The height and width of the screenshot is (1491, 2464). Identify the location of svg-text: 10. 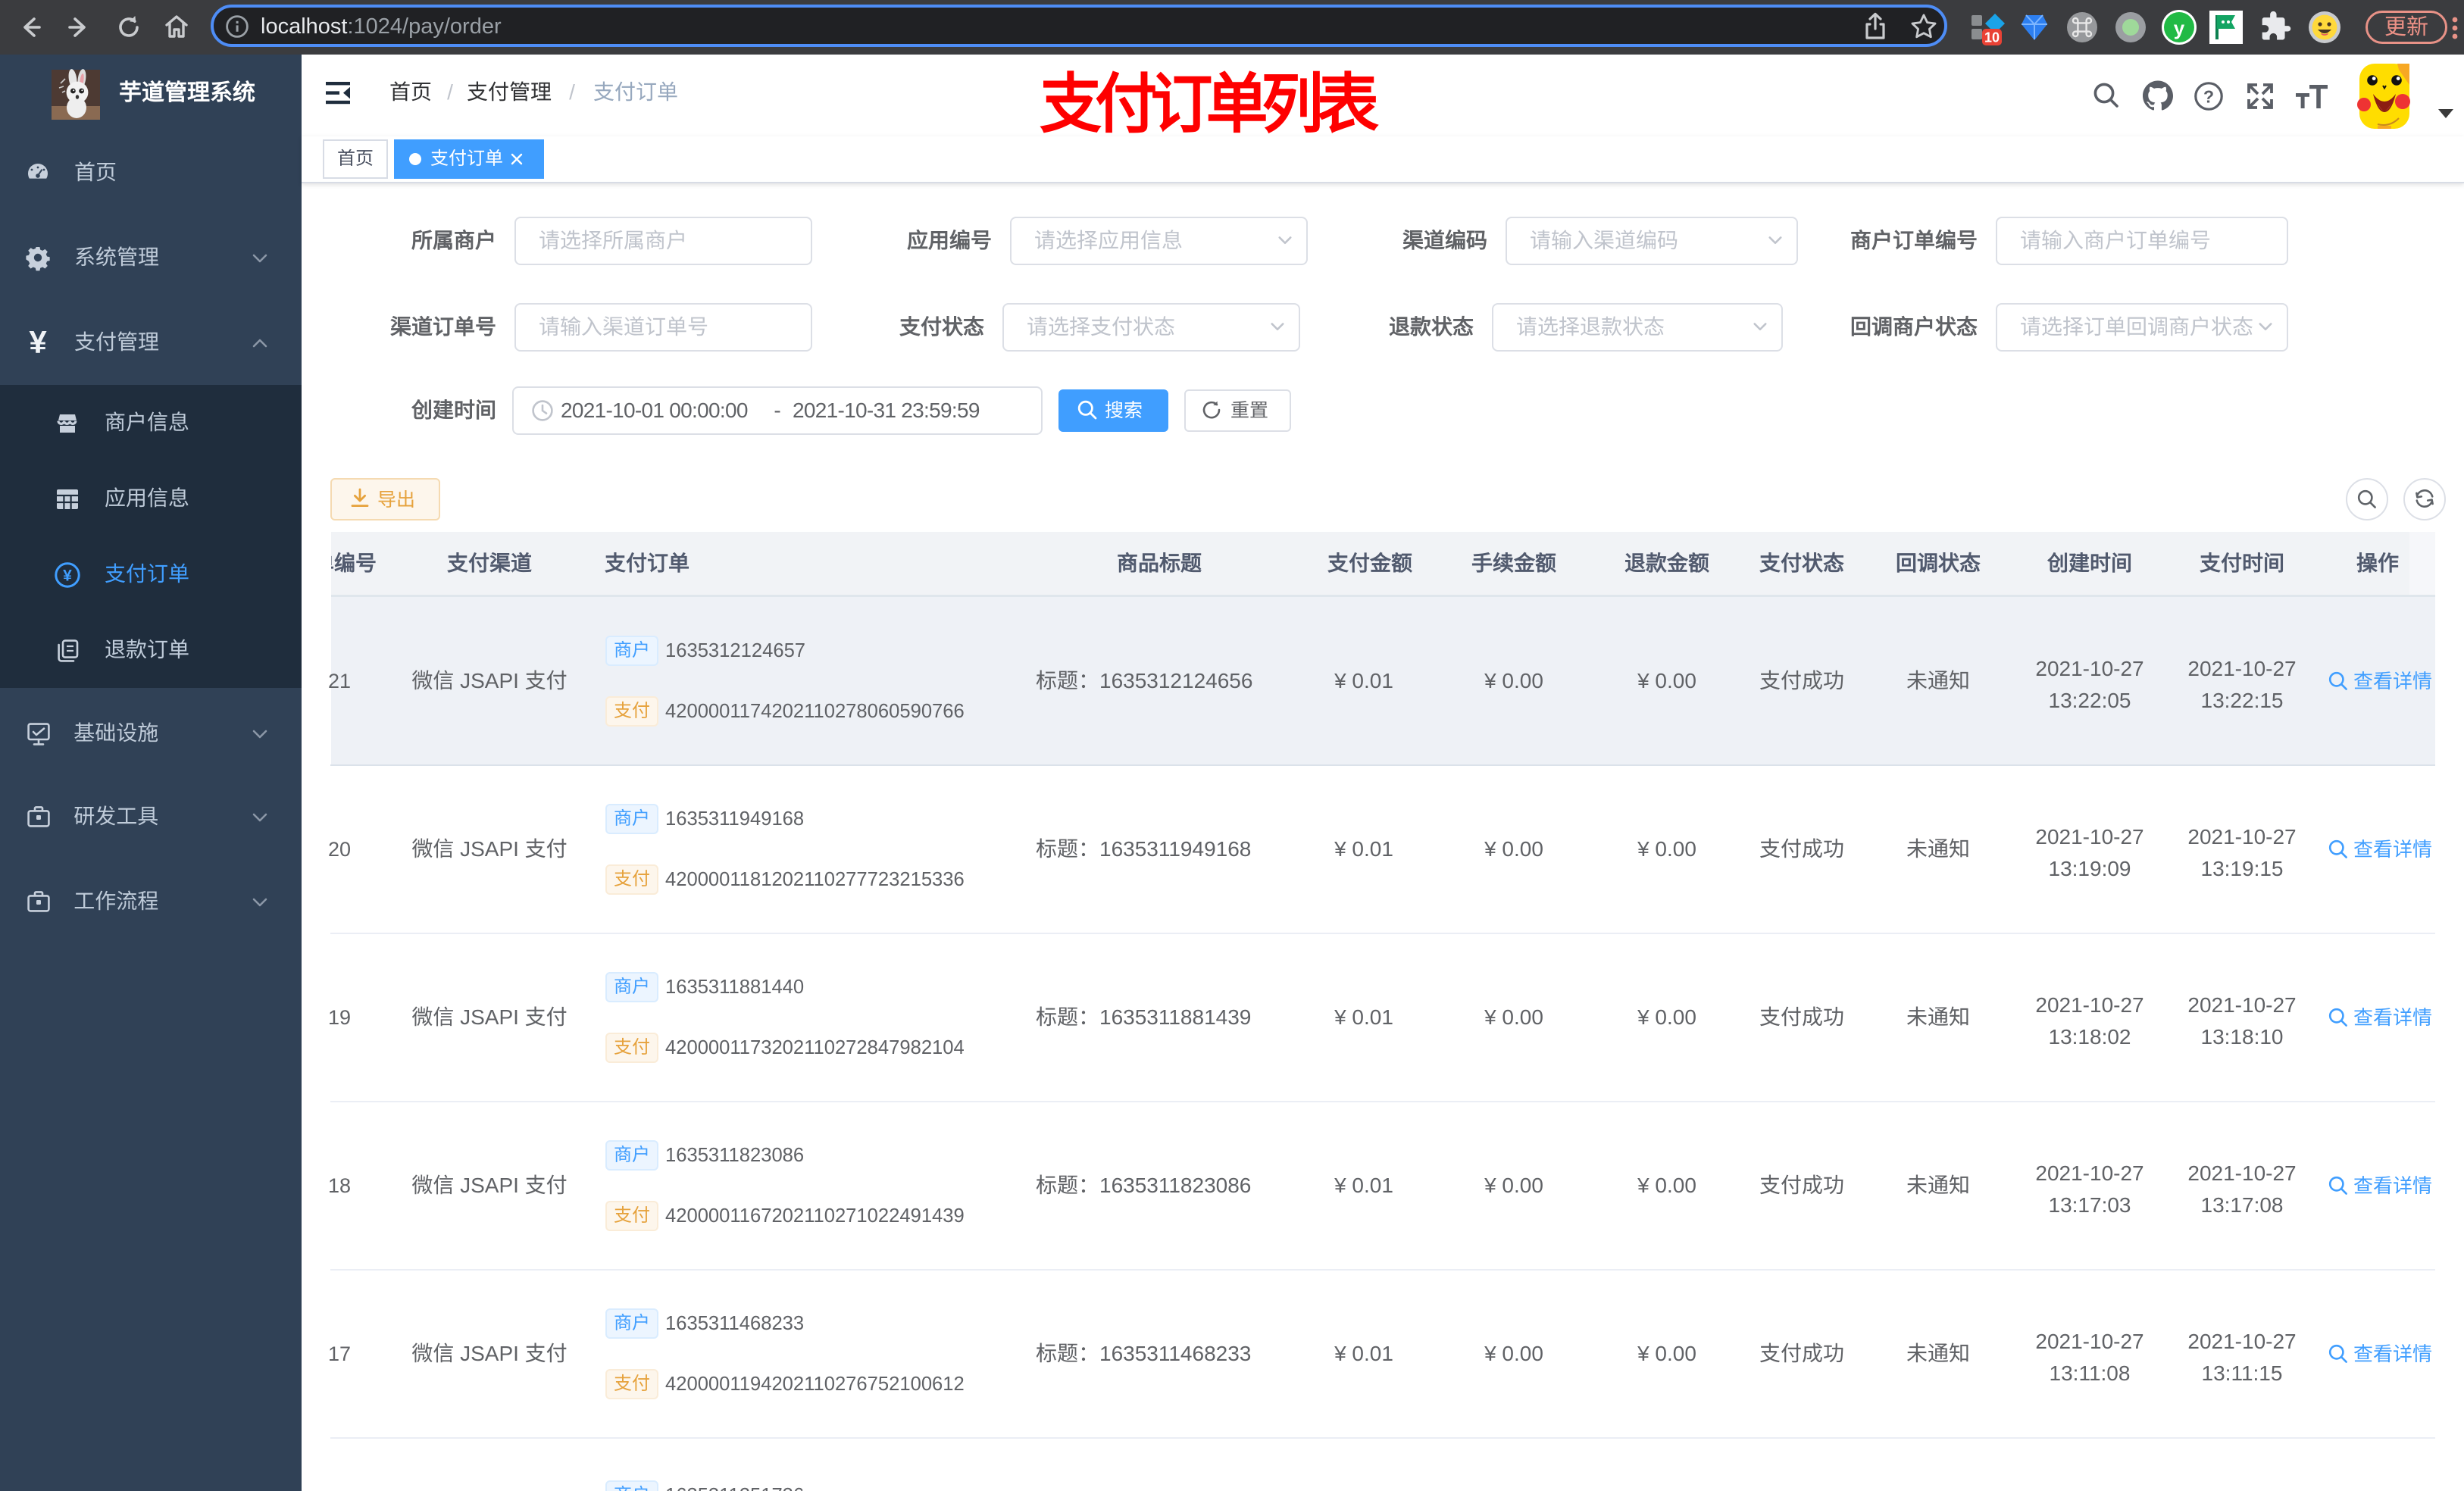
(1992, 37).